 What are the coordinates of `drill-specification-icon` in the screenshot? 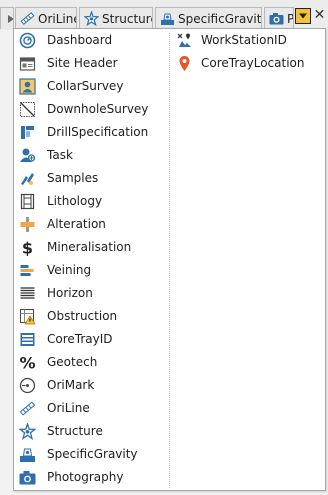 It's located at (27, 132).